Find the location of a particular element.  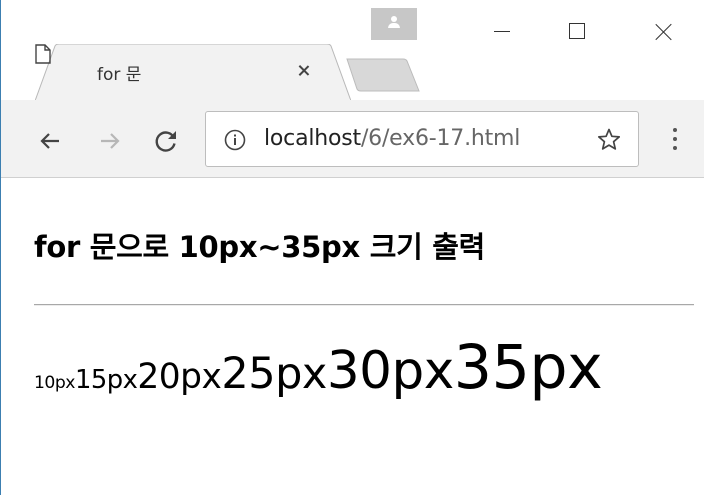

size-output: 10px 15px 20px 25px 30px 35px is located at coordinates (318, 375).